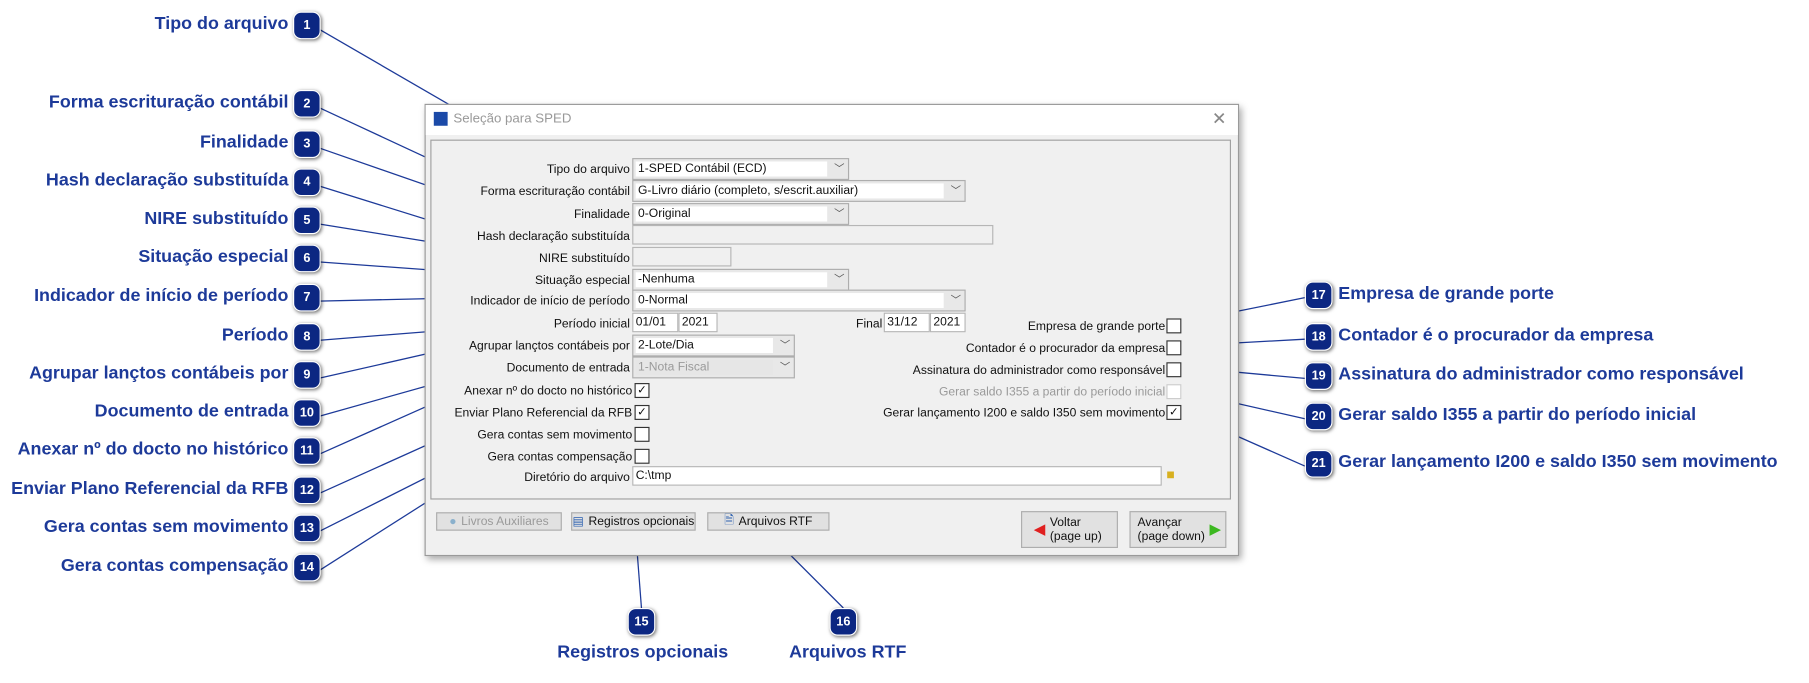 This screenshot has height=683, width=1809. Describe the element at coordinates (307, 258) in the screenshot. I see `callout-badge: 6` at that location.